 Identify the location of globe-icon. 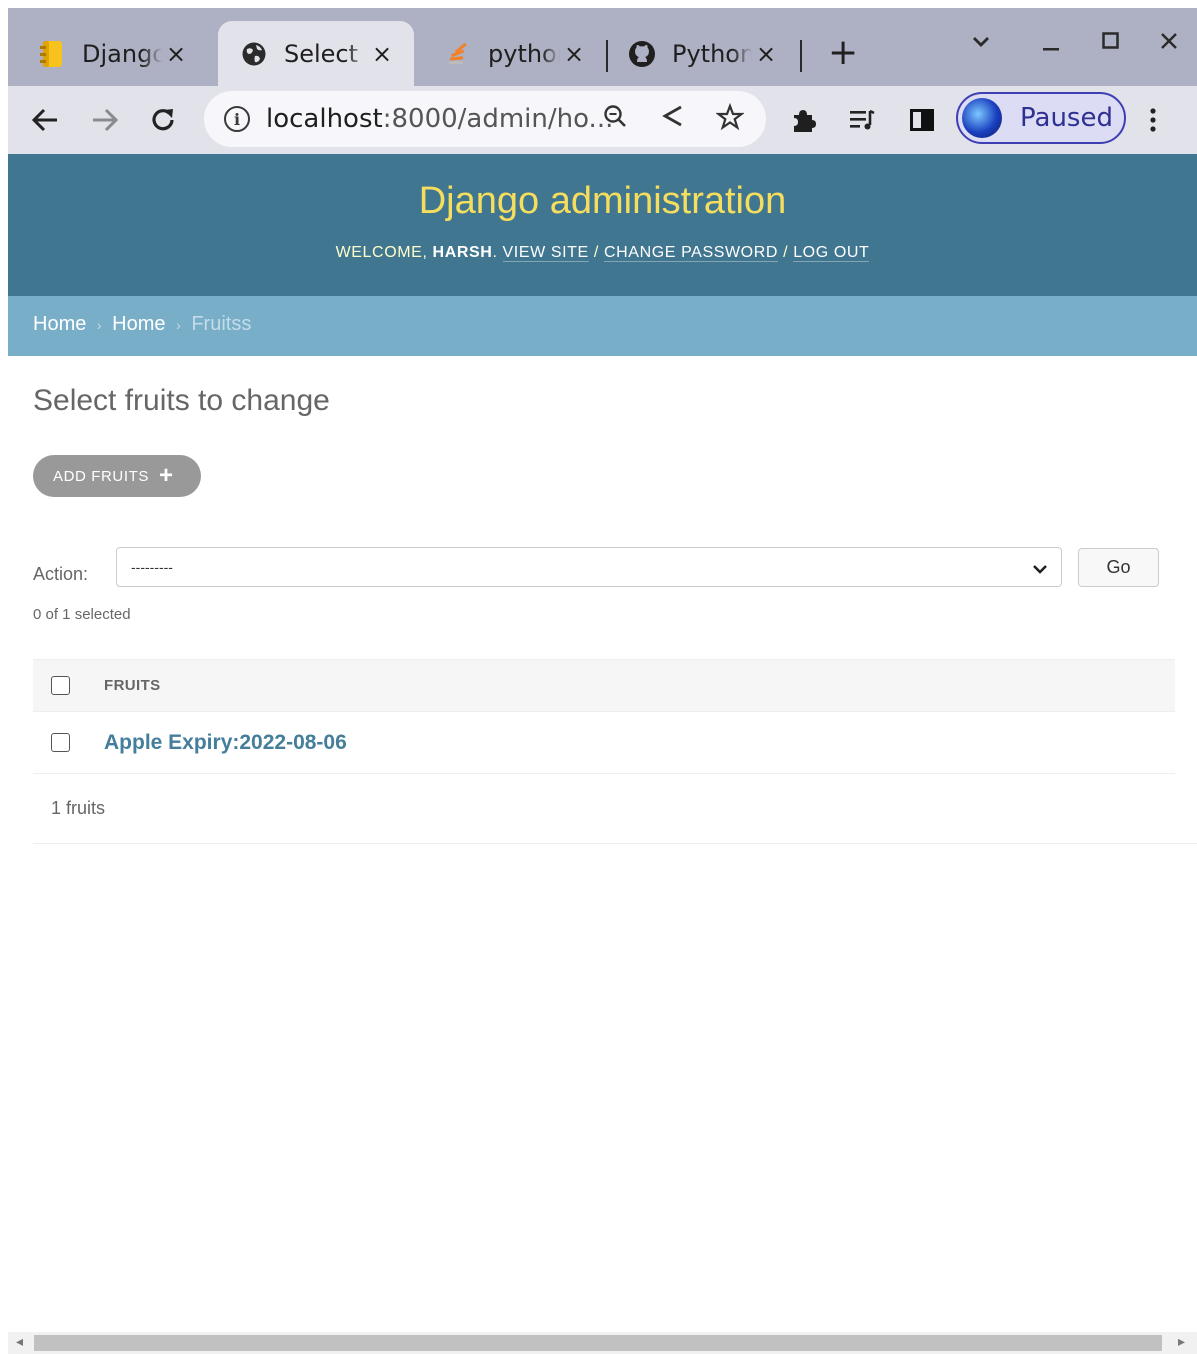
(254, 54).